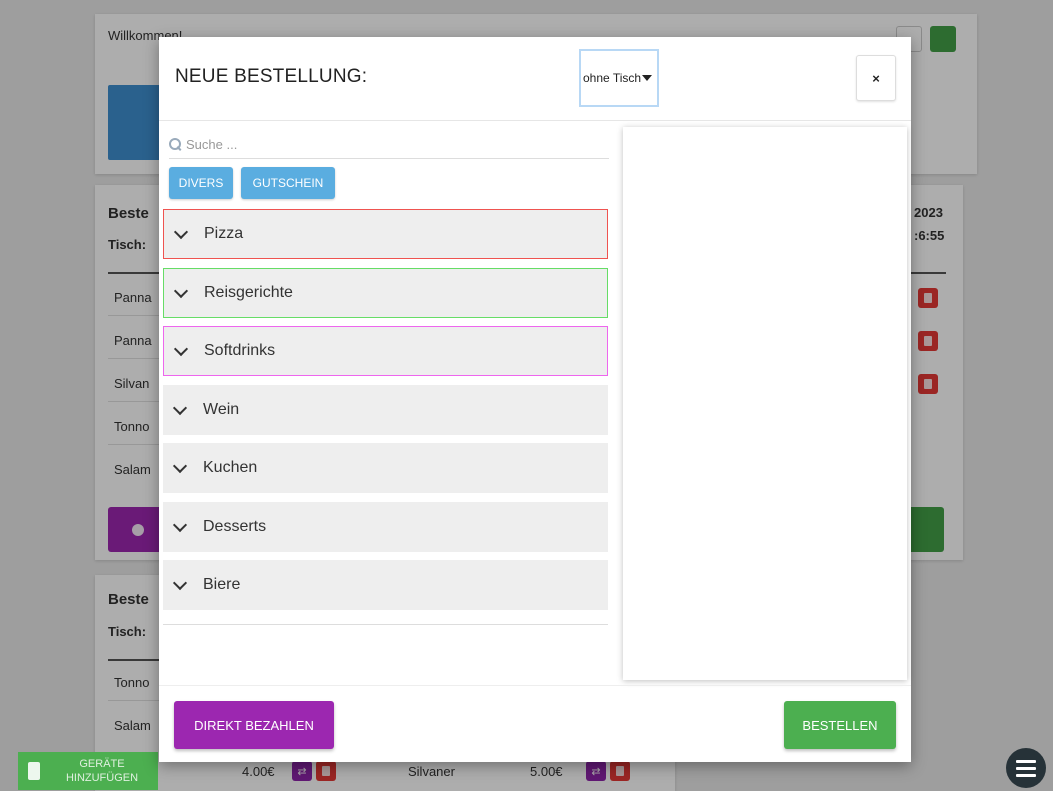 The width and height of the screenshot is (1053, 791). What do you see at coordinates (102, 771) in the screenshot?
I see `add-devices-label: GERÄTE HINZUFÜGEN` at bounding box center [102, 771].